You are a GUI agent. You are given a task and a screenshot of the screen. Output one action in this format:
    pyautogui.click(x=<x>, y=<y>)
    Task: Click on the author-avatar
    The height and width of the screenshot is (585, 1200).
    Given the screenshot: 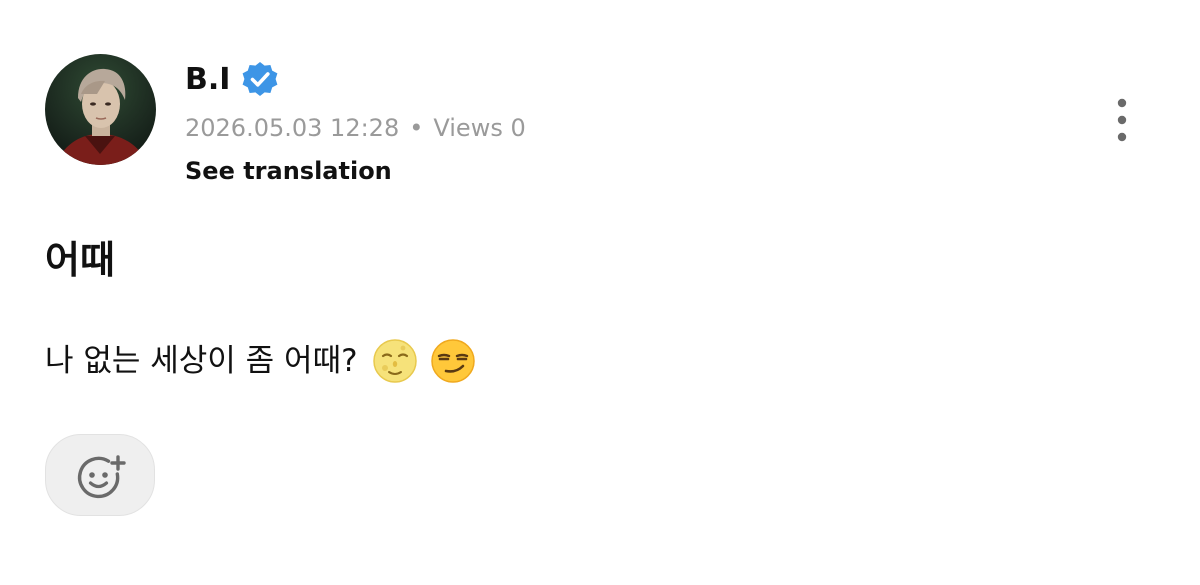 What is the action you would take?
    pyautogui.click(x=100, y=109)
    